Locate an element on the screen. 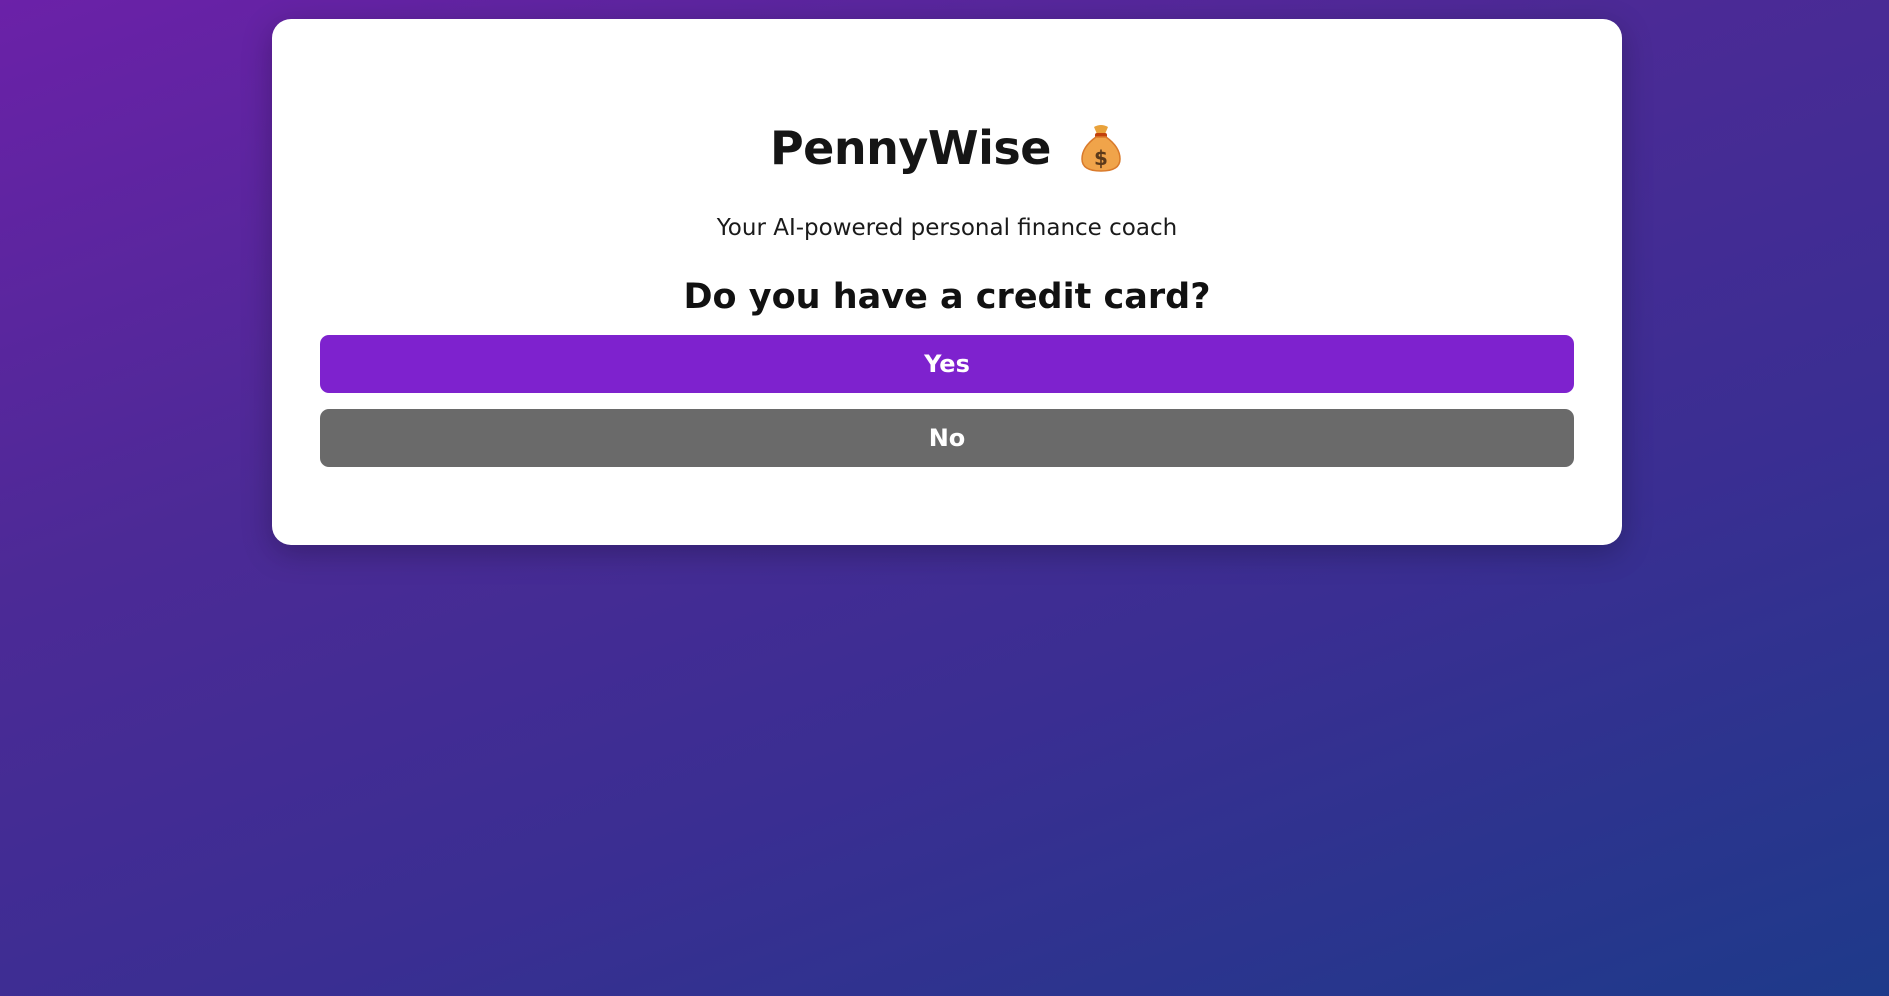 Image resolution: width=1889 pixels, height=996 pixels. app-subtitle: Your AI-powered personal finance coach is located at coordinates (947, 228).